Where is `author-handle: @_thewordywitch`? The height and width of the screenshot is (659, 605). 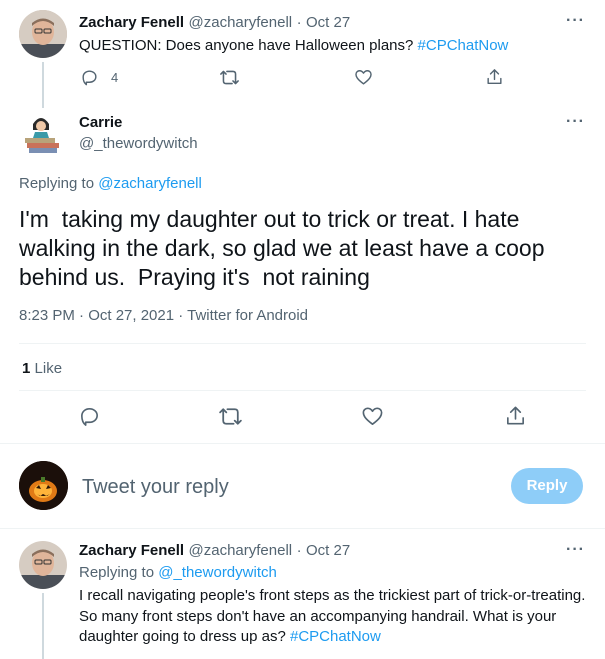 author-handle: @_thewordywitch is located at coordinates (138, 143).